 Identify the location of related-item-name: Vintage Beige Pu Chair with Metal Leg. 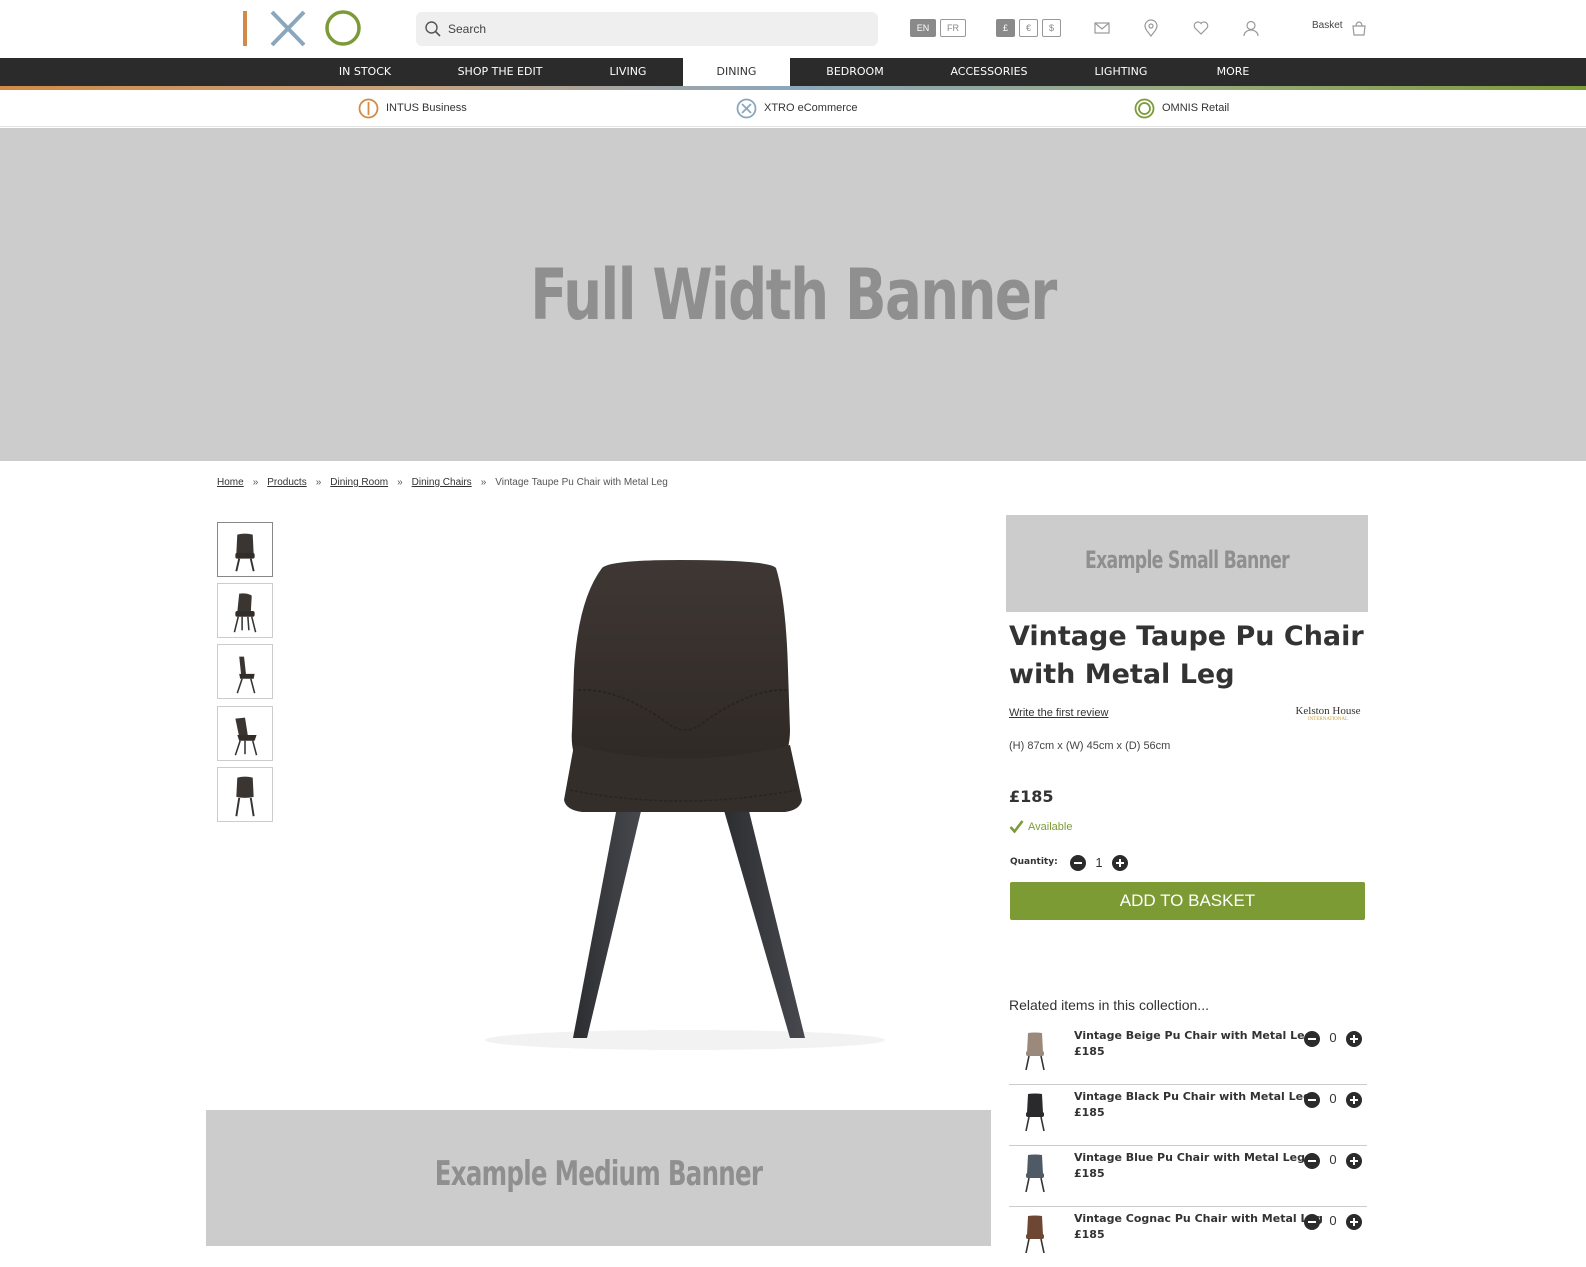
(1193, 1035).